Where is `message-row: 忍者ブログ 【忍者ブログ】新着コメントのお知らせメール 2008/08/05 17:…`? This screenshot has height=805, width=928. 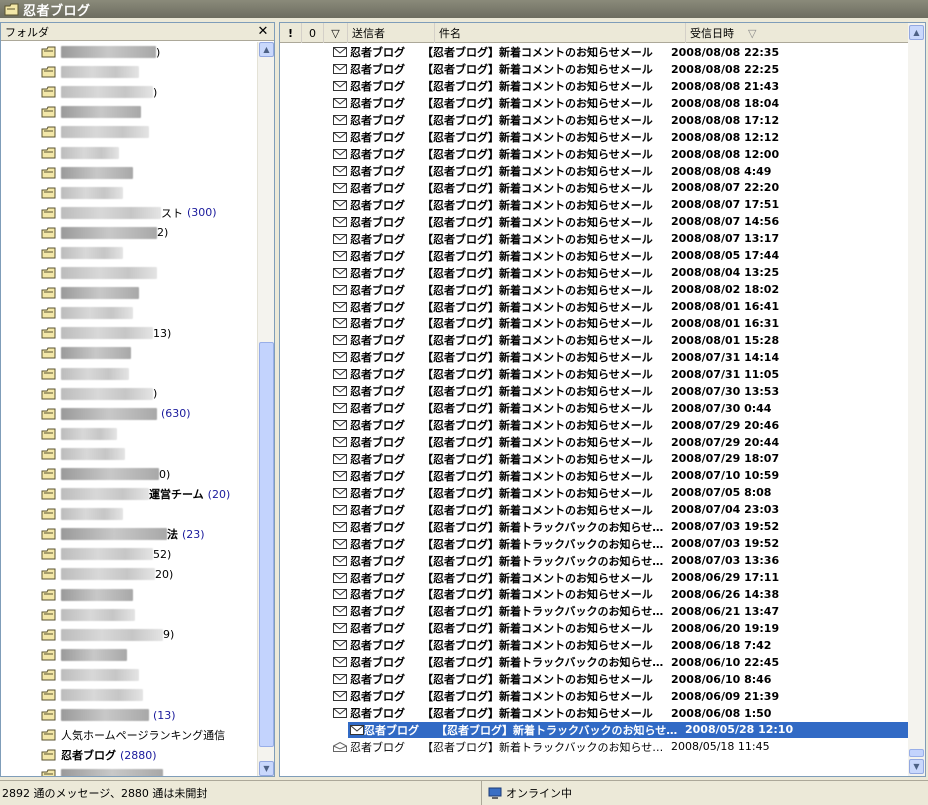
message-row: 忍者ブログ 【忍者ブログ】新着コメントのお知らせメール 2008/08/05 17:… is located at coordinates (594, 255).